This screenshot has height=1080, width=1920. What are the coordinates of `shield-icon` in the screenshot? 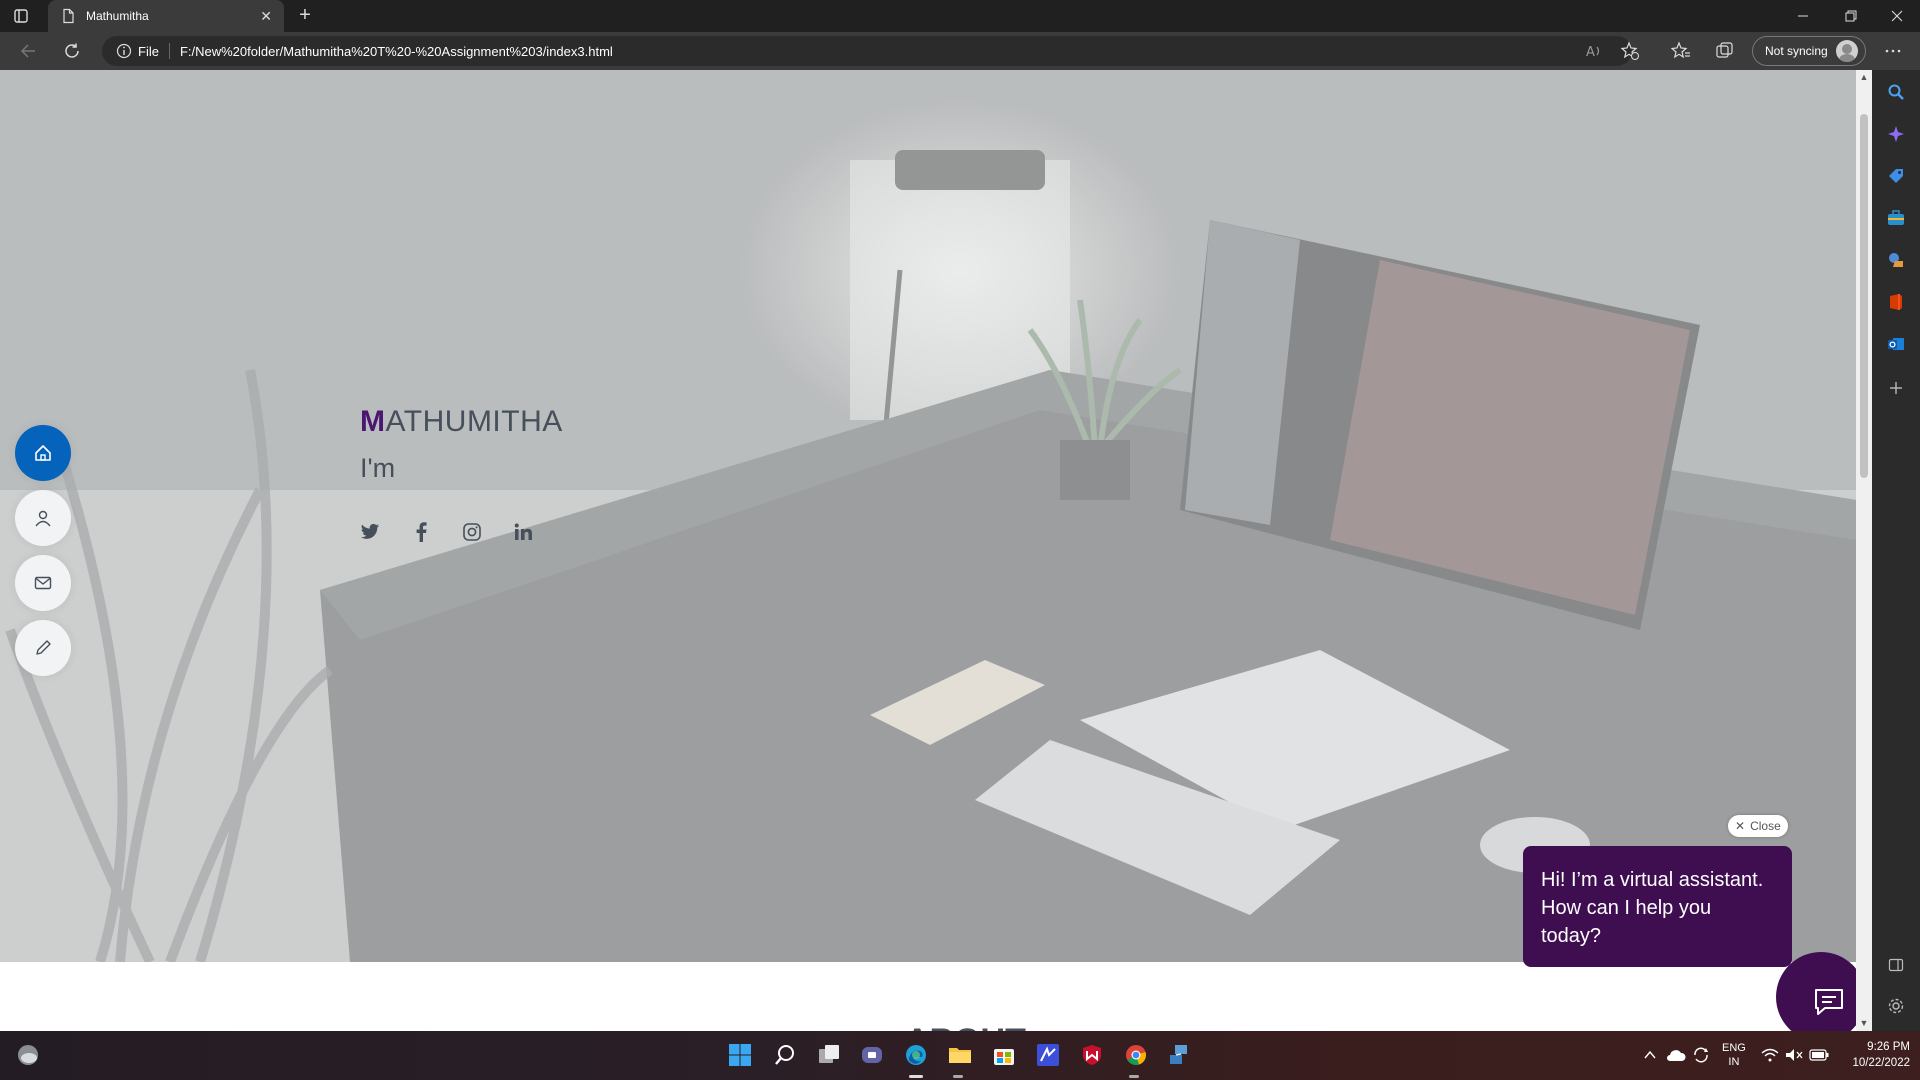 It's located at (1092, 1055).